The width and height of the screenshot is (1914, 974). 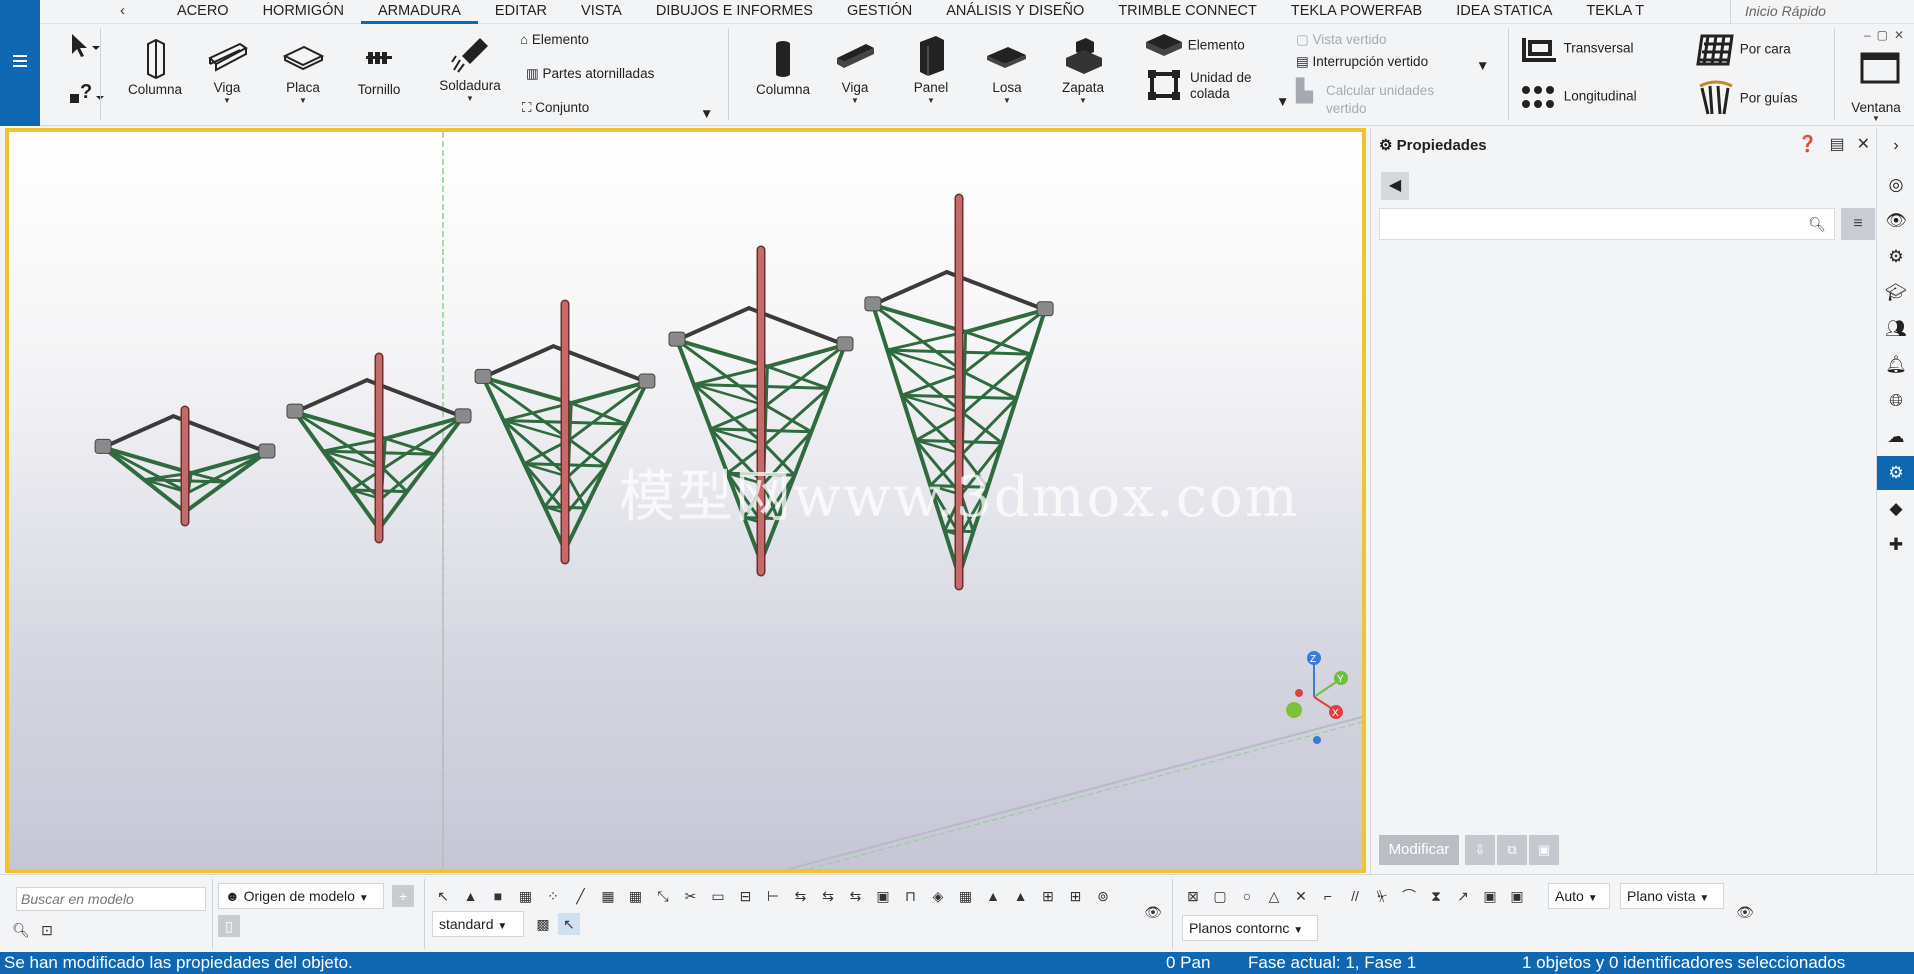 I want to click on checker-icon: ▩, so click(x=543, y=924).